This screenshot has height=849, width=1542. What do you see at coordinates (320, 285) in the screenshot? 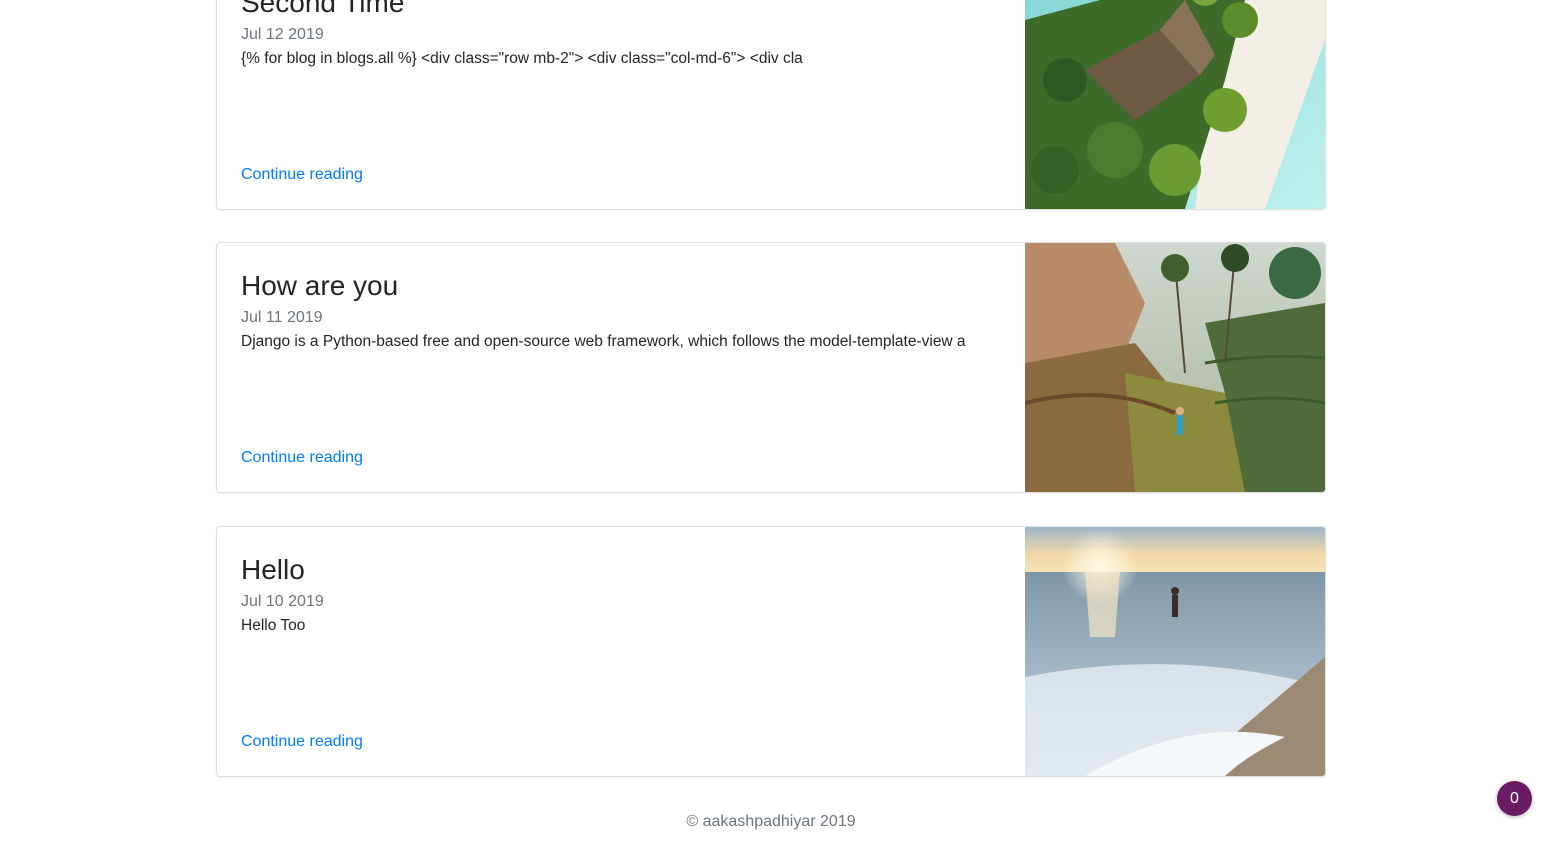
I see `post-title: How are you` at bounding box center [320, 285].